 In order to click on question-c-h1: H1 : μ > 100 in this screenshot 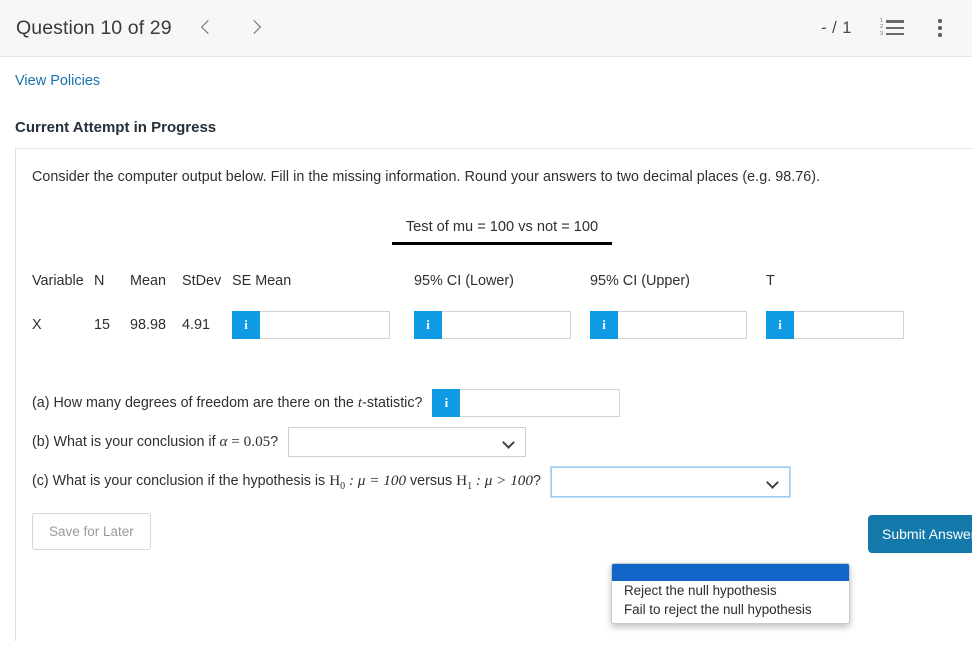, I will do `click(494, 481)`.